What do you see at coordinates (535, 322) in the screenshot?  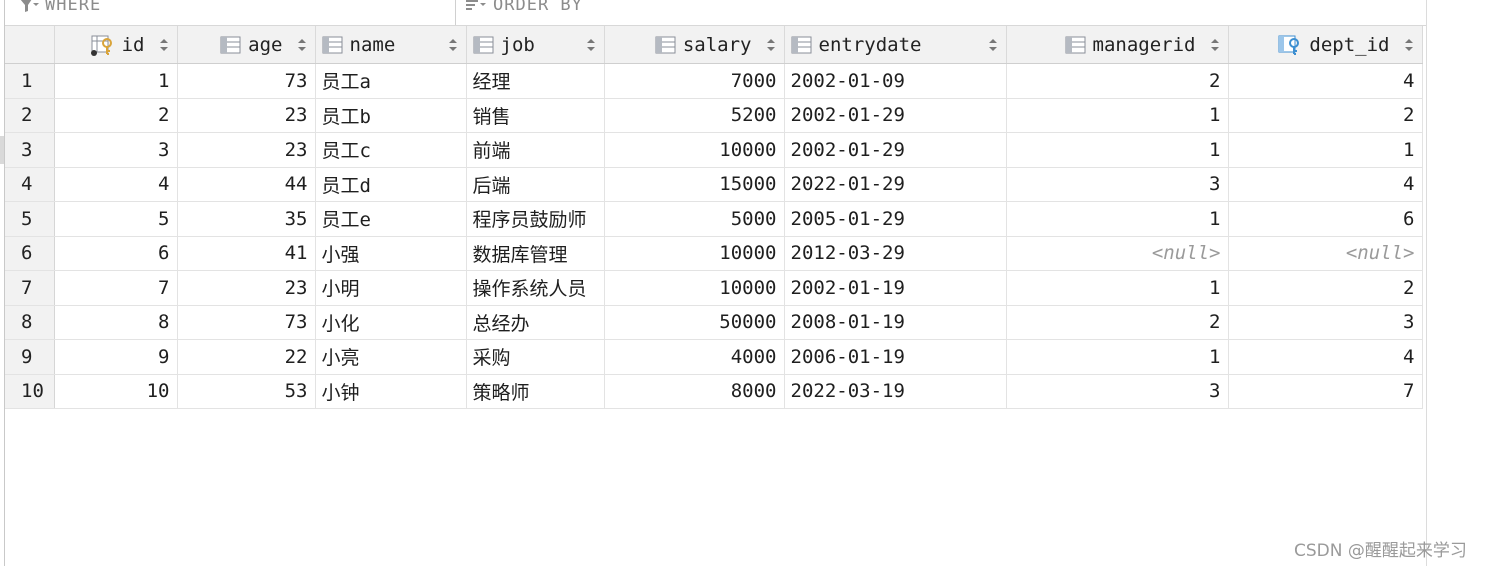 I see `cell-job: 总经办` at bounding box center [535, 322].